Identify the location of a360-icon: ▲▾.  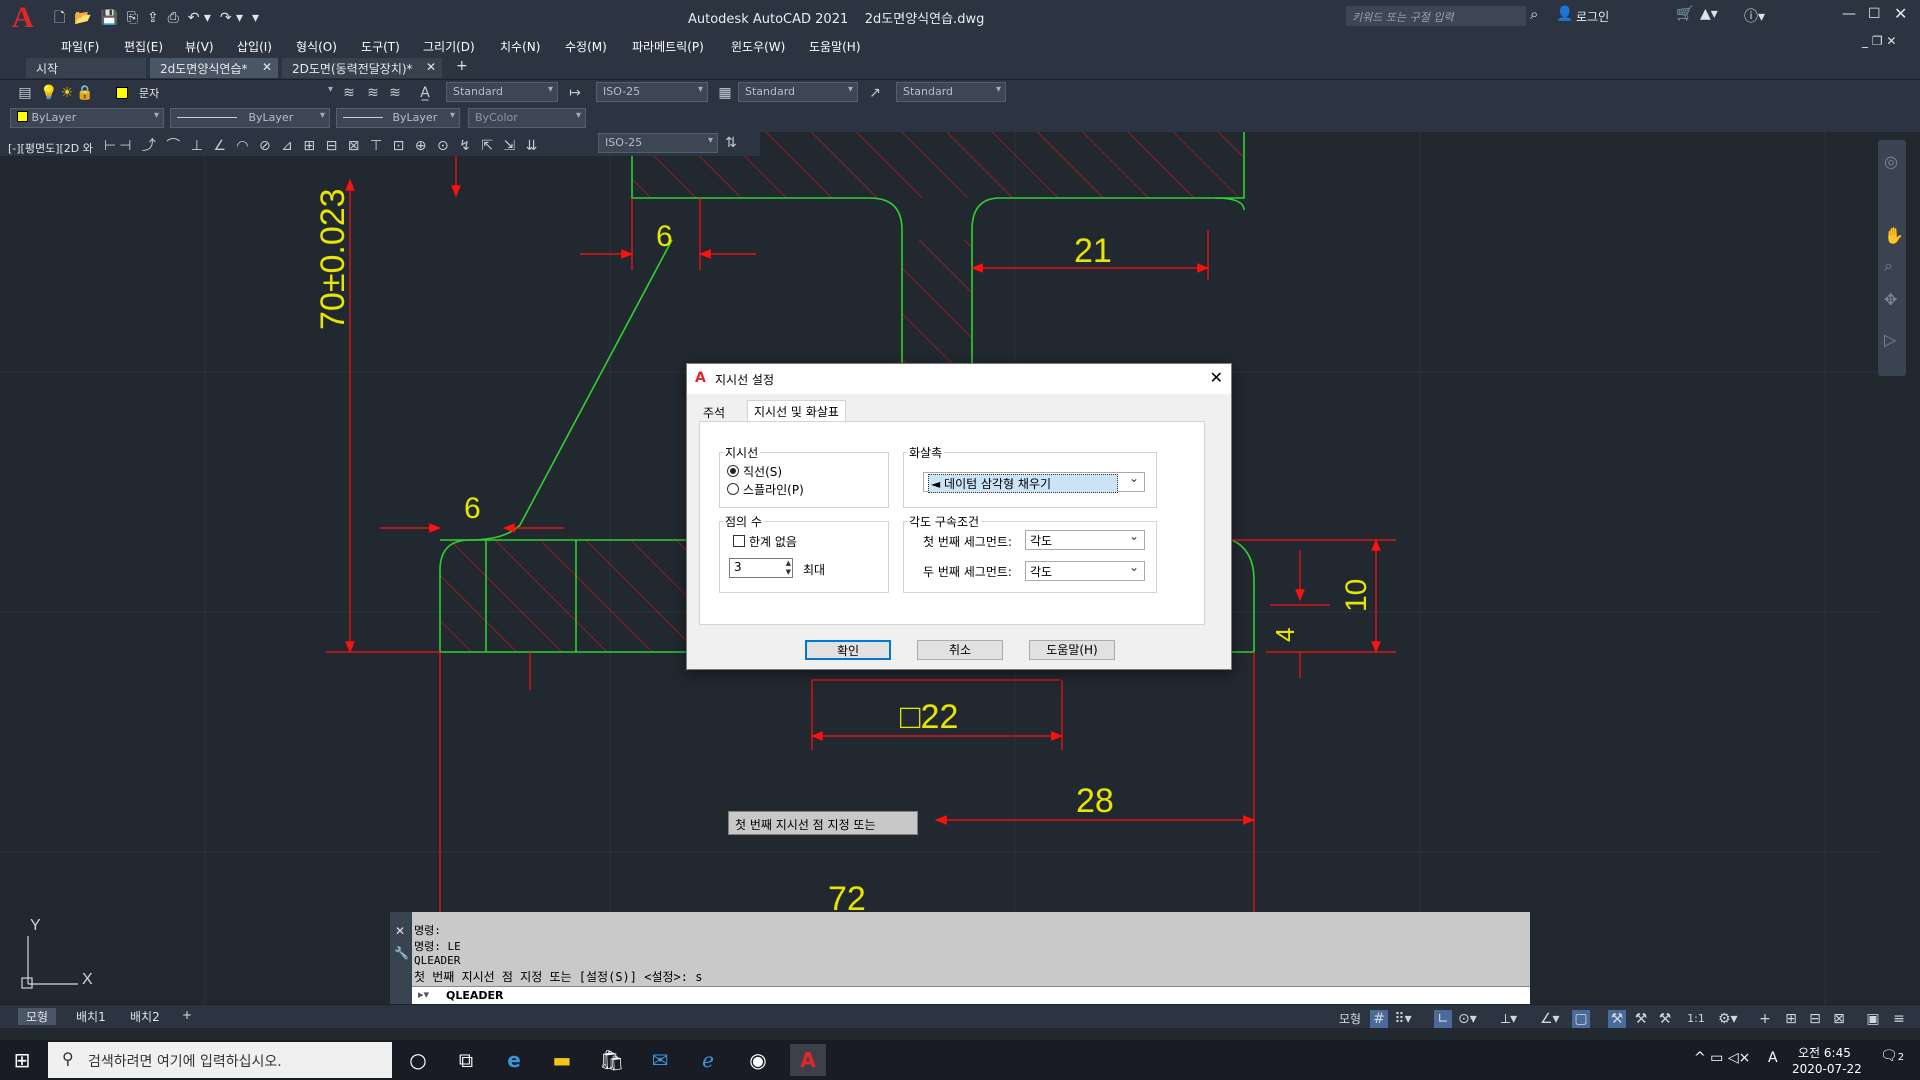
(1709, 14).